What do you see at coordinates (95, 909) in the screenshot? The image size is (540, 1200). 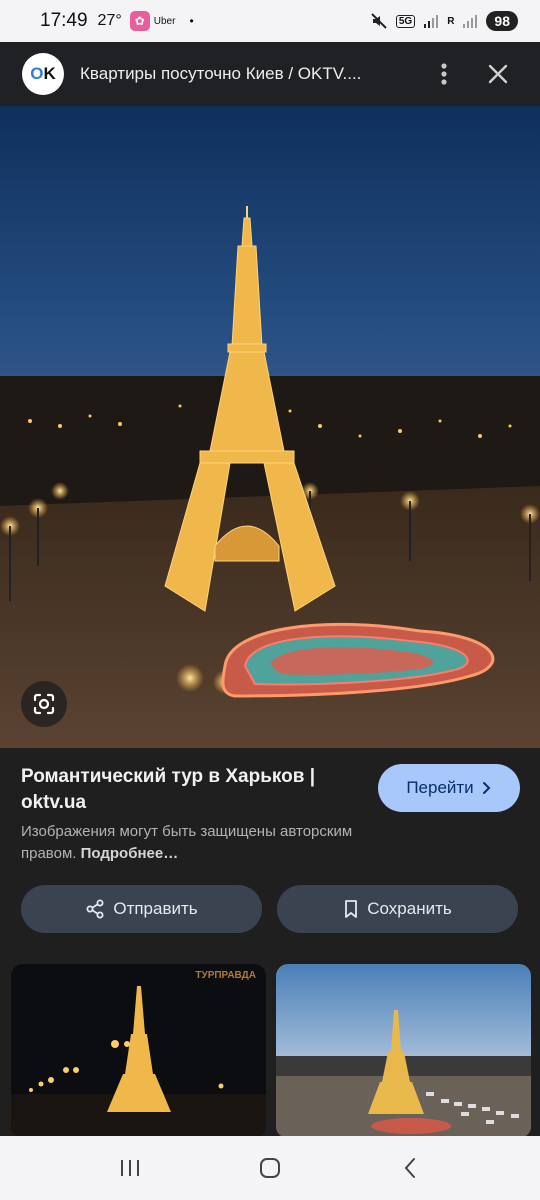 I see `share-icon` at bounding box center [95, 909].